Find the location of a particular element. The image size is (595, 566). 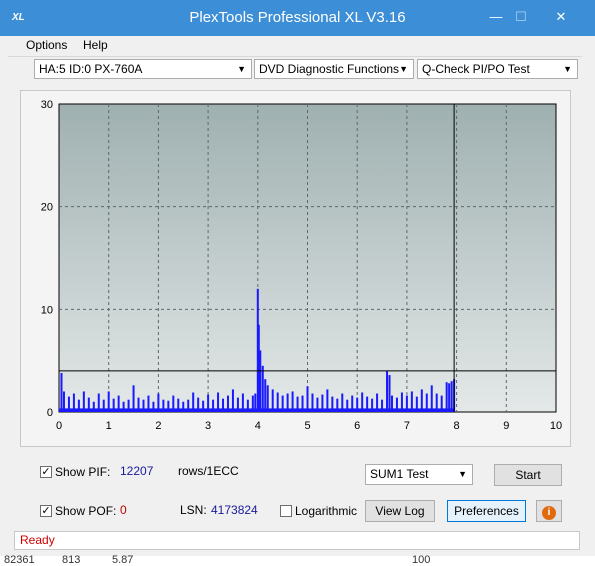

x-tick-label: 9 is located at coordinates (506, 426).